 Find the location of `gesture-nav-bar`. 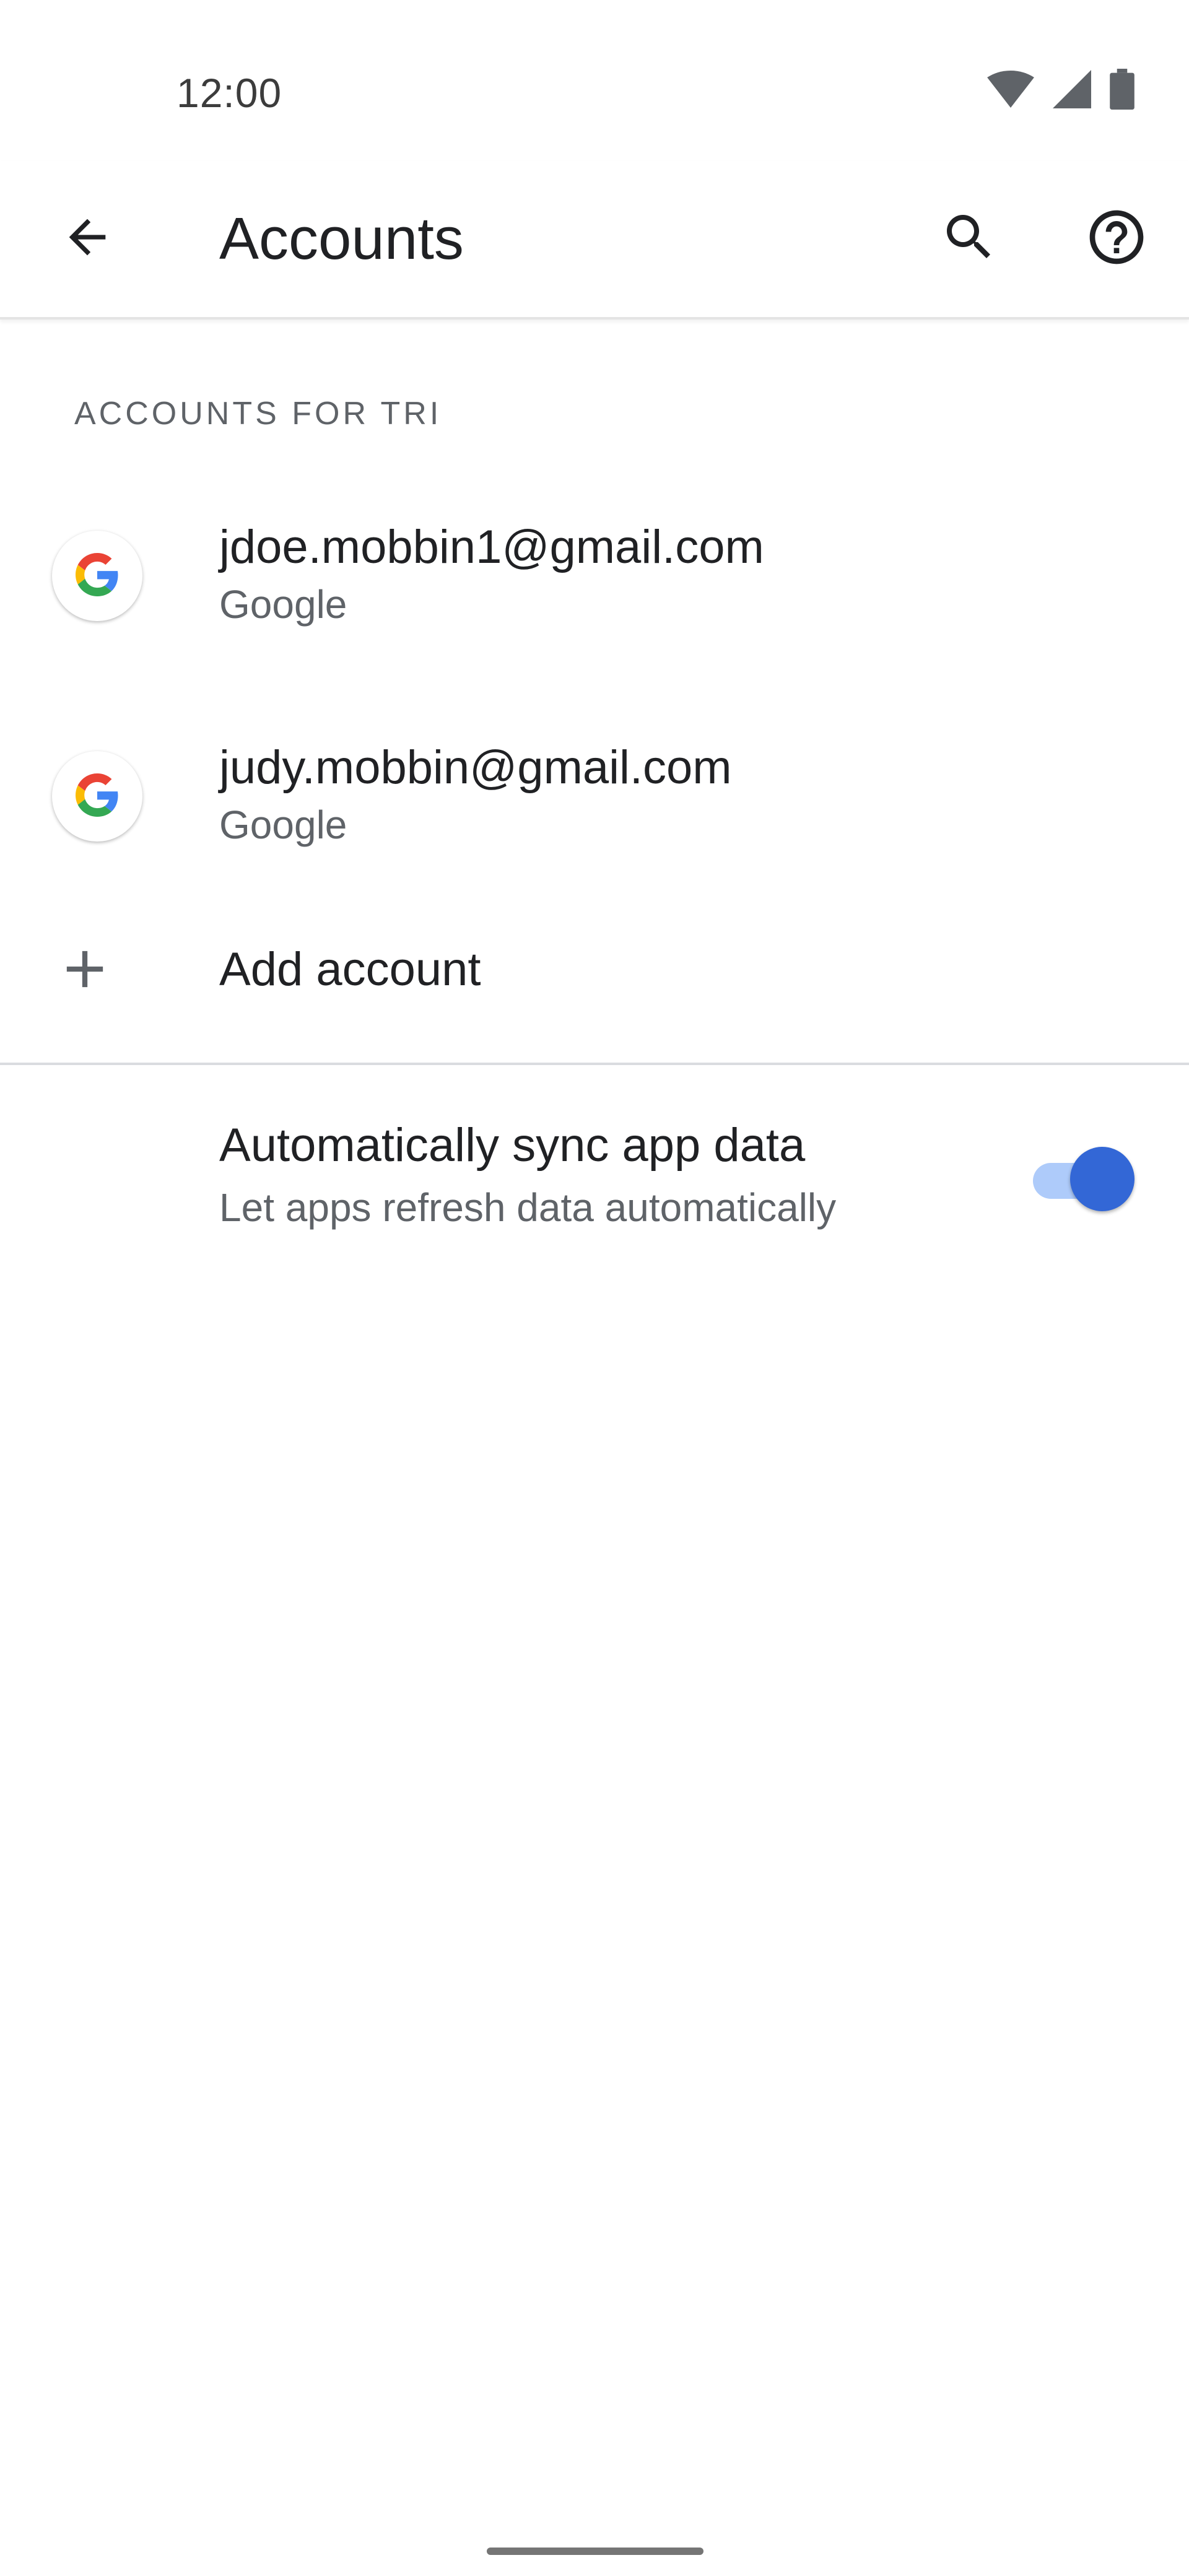

gesture-nav-bar is located at coordinates (595, 2551).